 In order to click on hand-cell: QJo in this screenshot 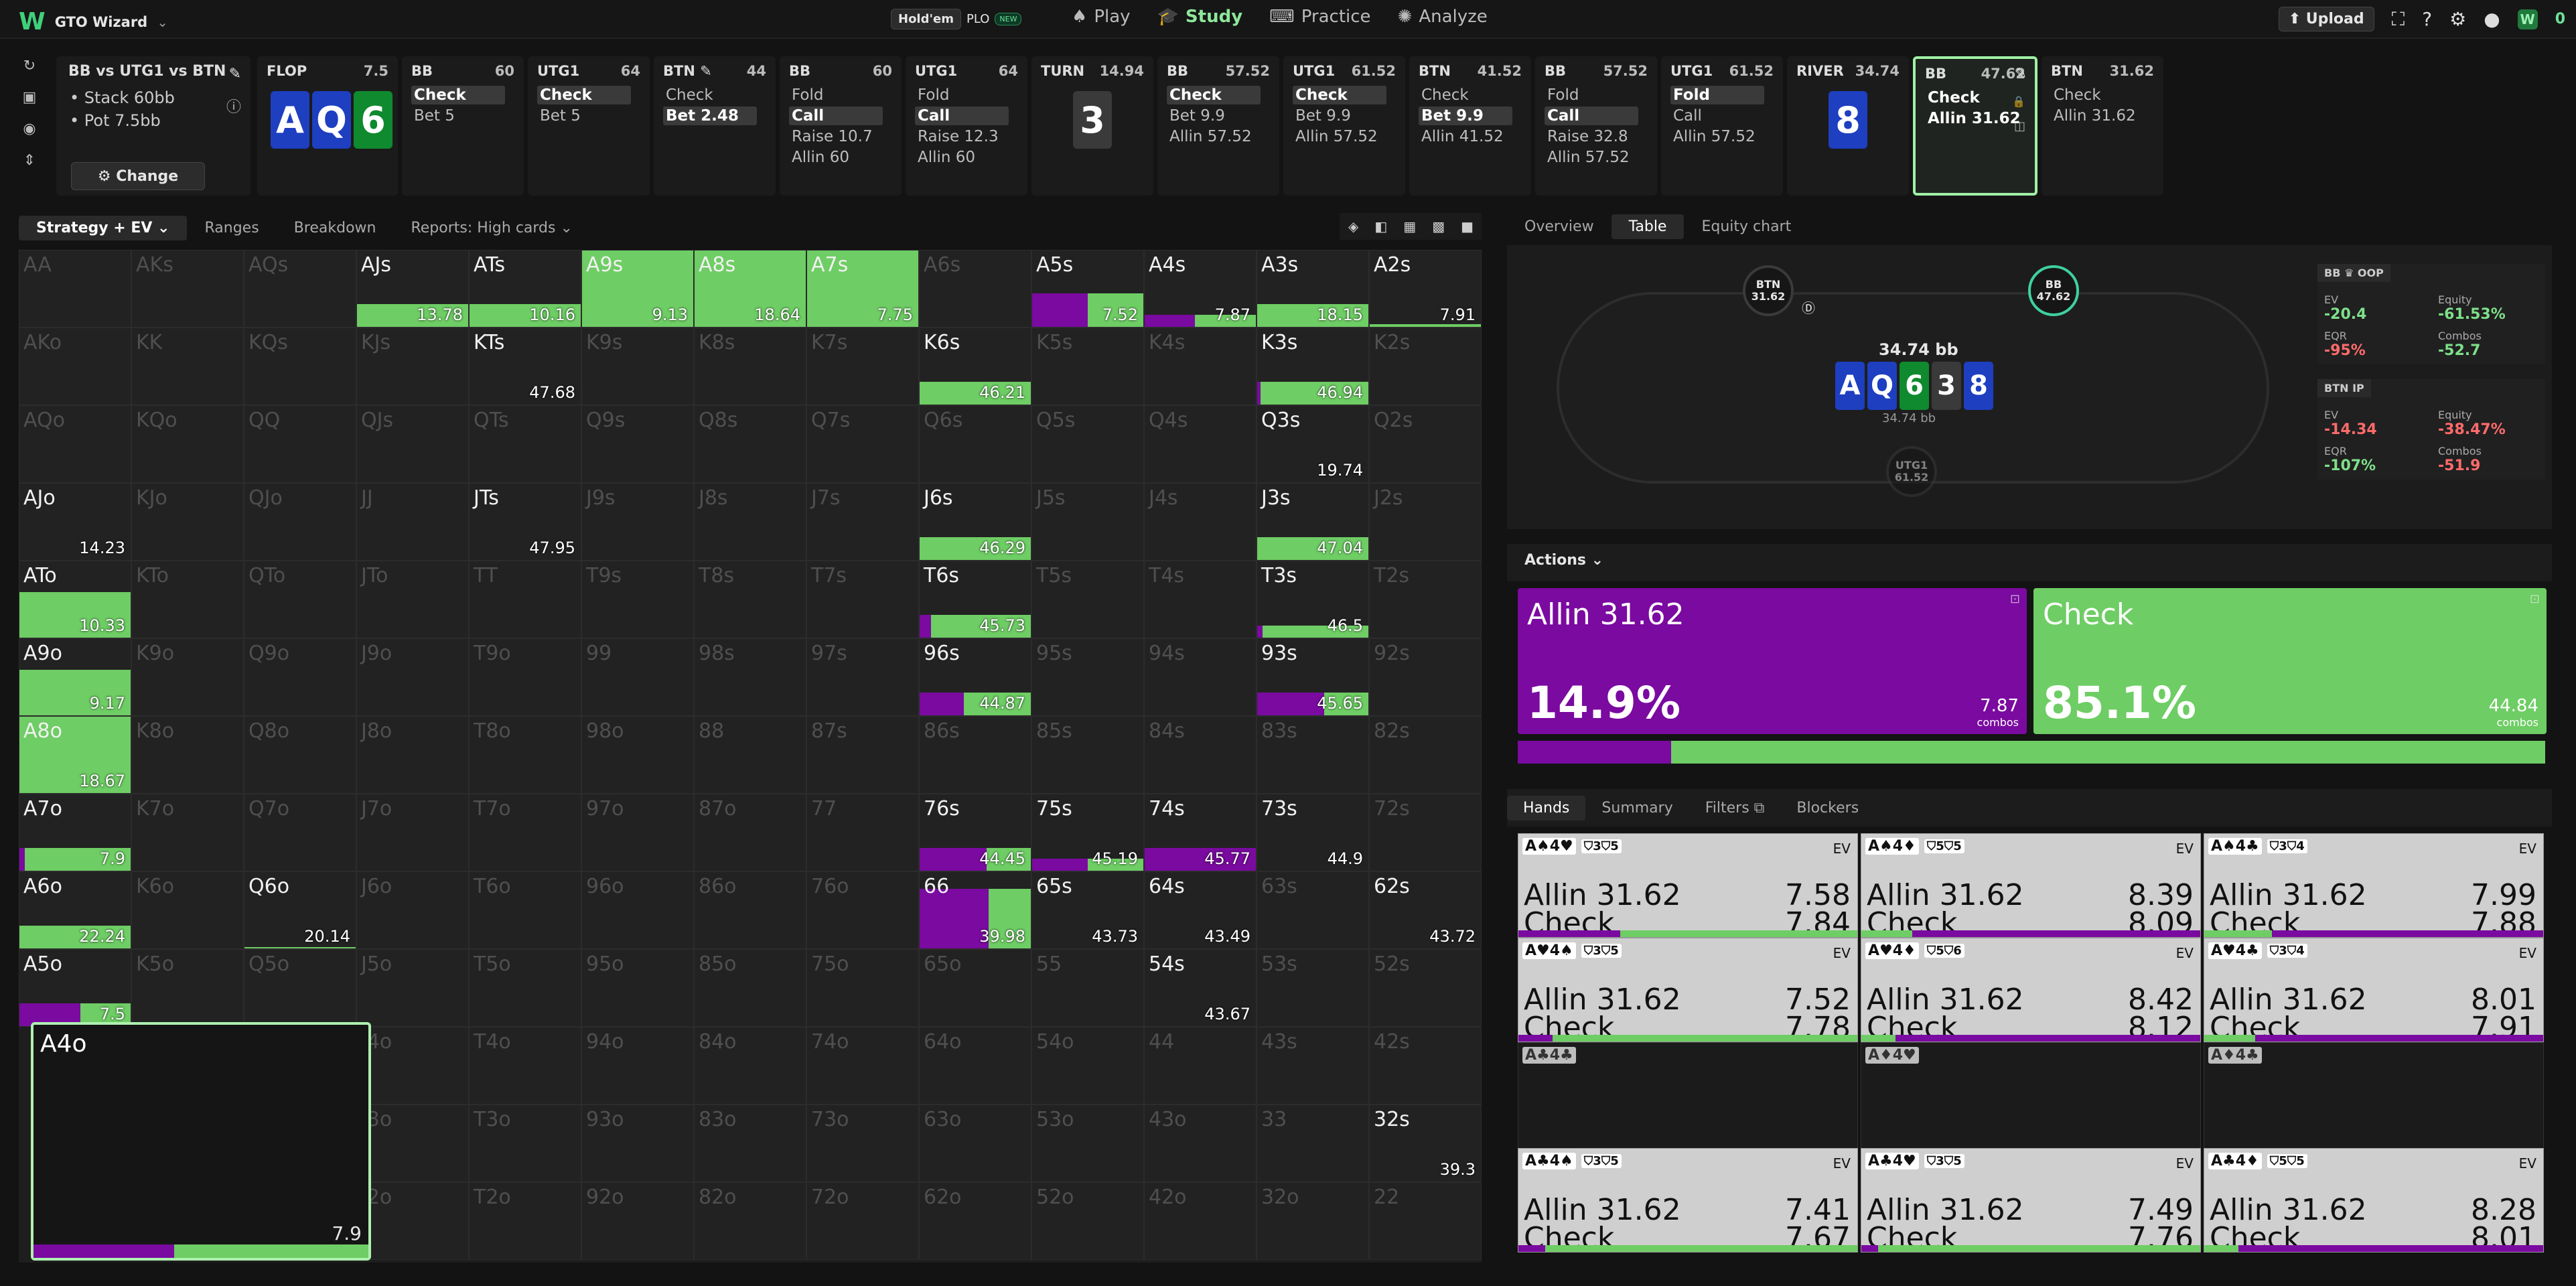, I will do `click(300, 522)`.